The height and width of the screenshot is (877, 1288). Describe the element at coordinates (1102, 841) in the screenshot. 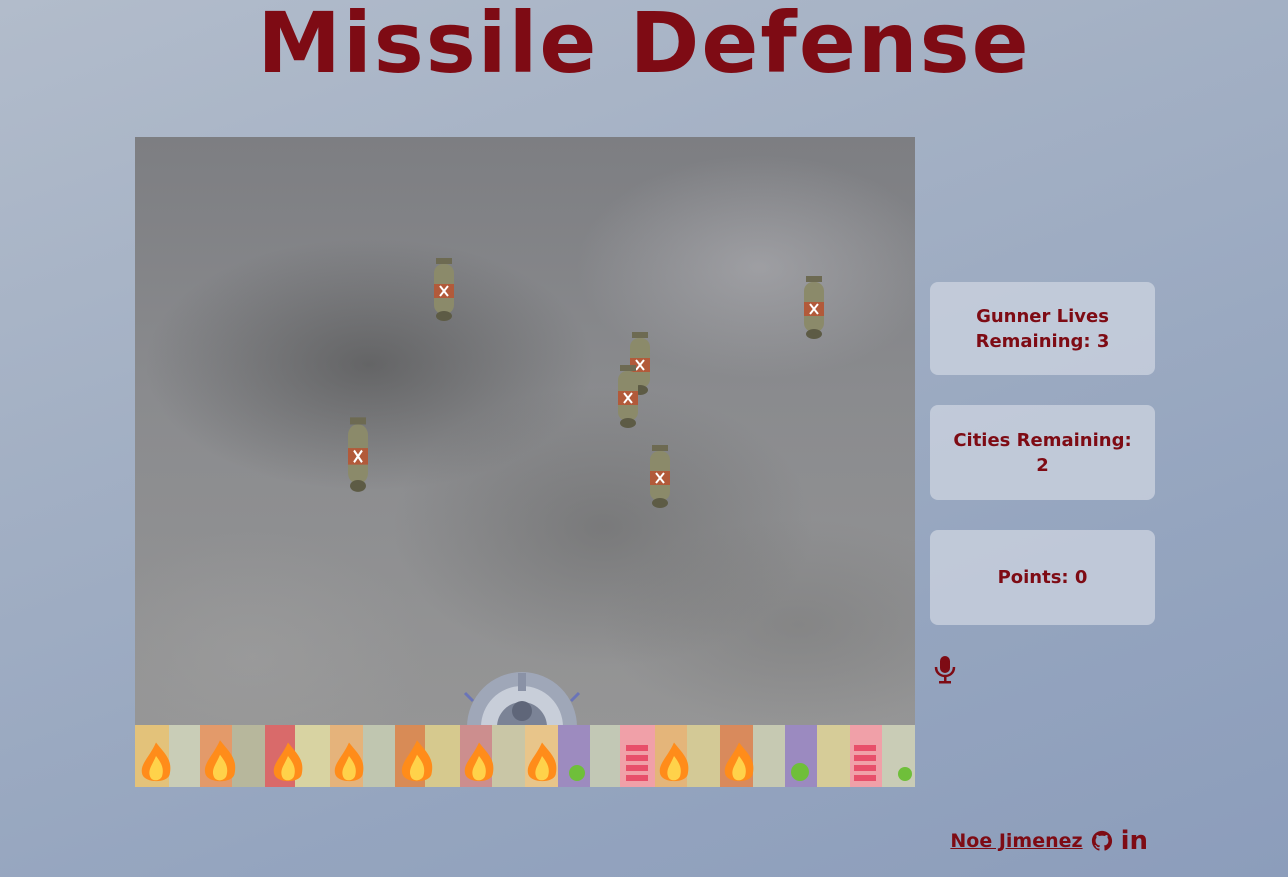

I see `github-icon` at that location.